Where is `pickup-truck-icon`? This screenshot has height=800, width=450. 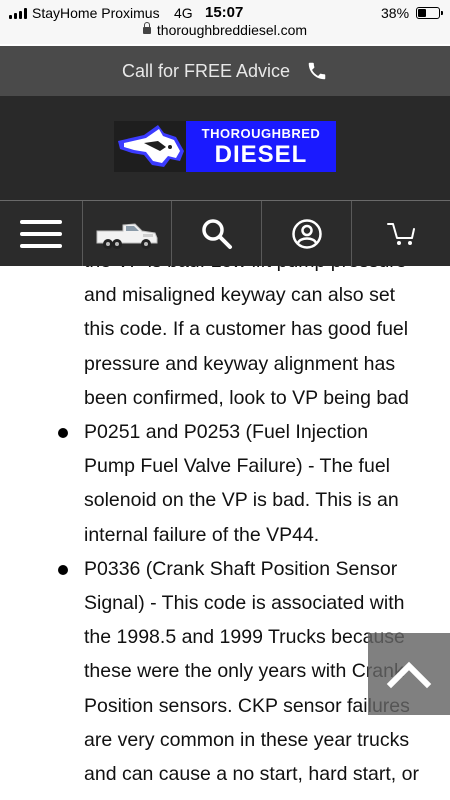
pickup-truck-icon is located at coordinates (127, 234).